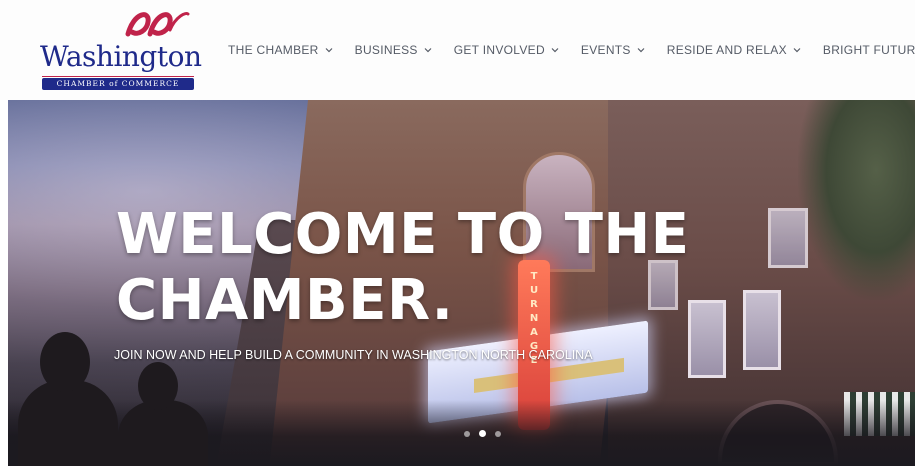 The image size is (915, 466). What do you see at coordinates (499, 50) in the screenshot?
I see `nav-item-label: GET INVOLVED` at bounding box center [499, 50].